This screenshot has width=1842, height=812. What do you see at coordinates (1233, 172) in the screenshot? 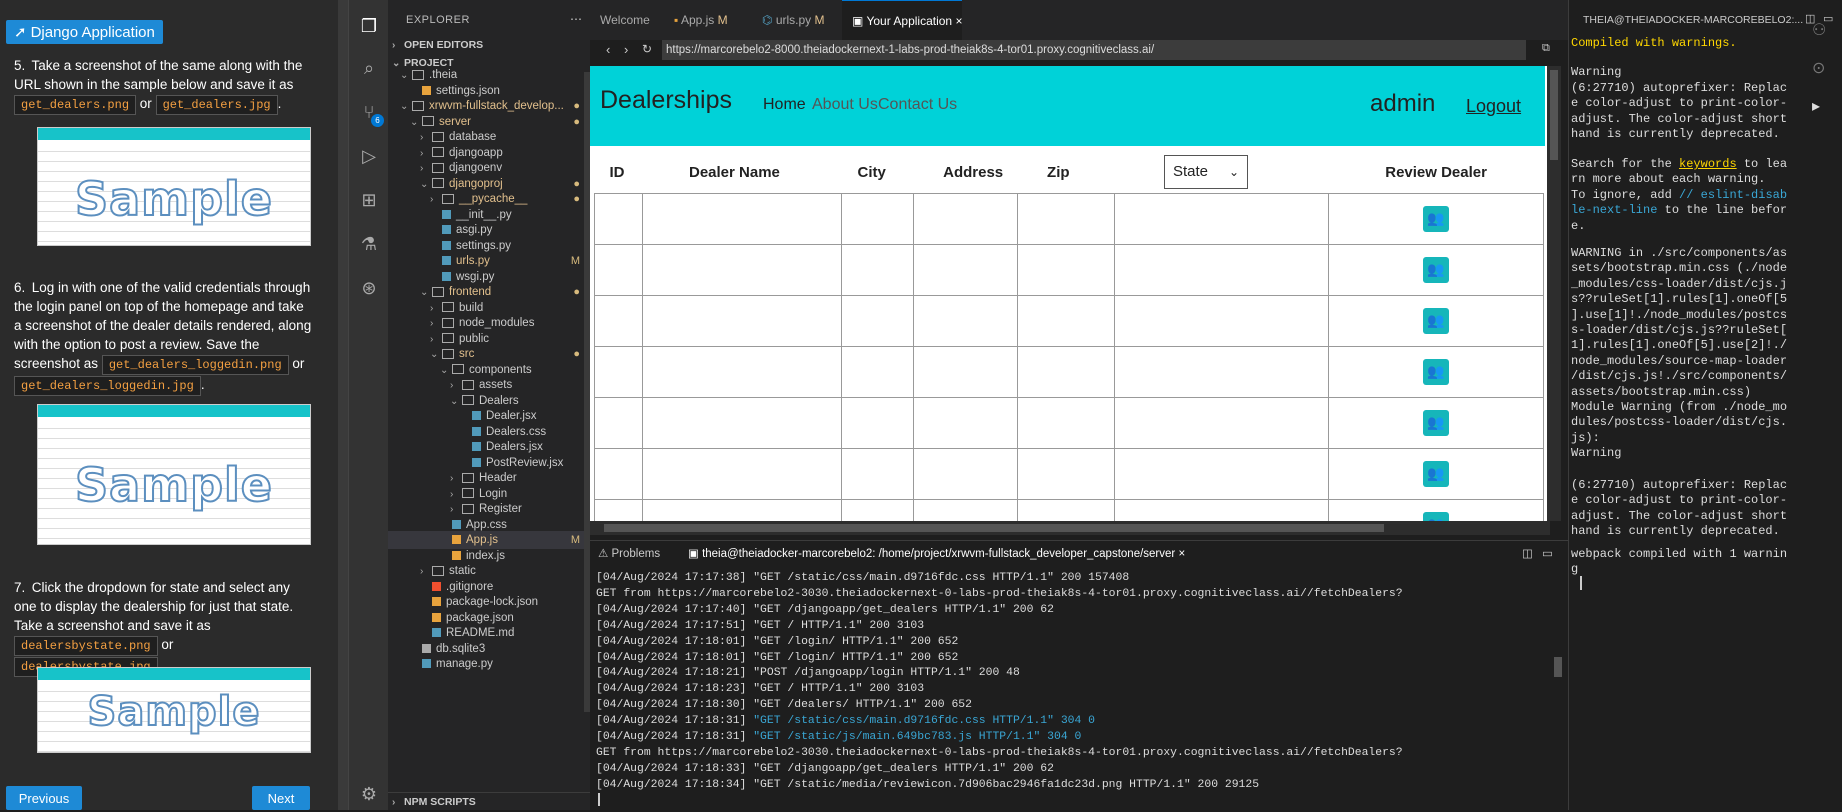
I see `chevron-down-icon: ⌄` at bounding box center [1233, 172].